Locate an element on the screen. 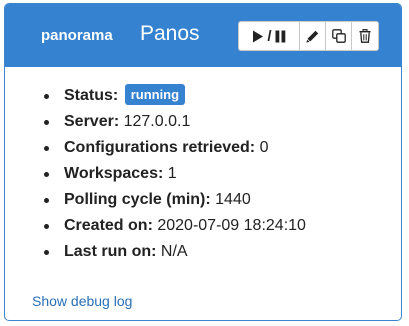 The height and width of the screenshot is (326, 409). list-item-workspaces: Workspaces: 1 is located at coordinates (175, 174).